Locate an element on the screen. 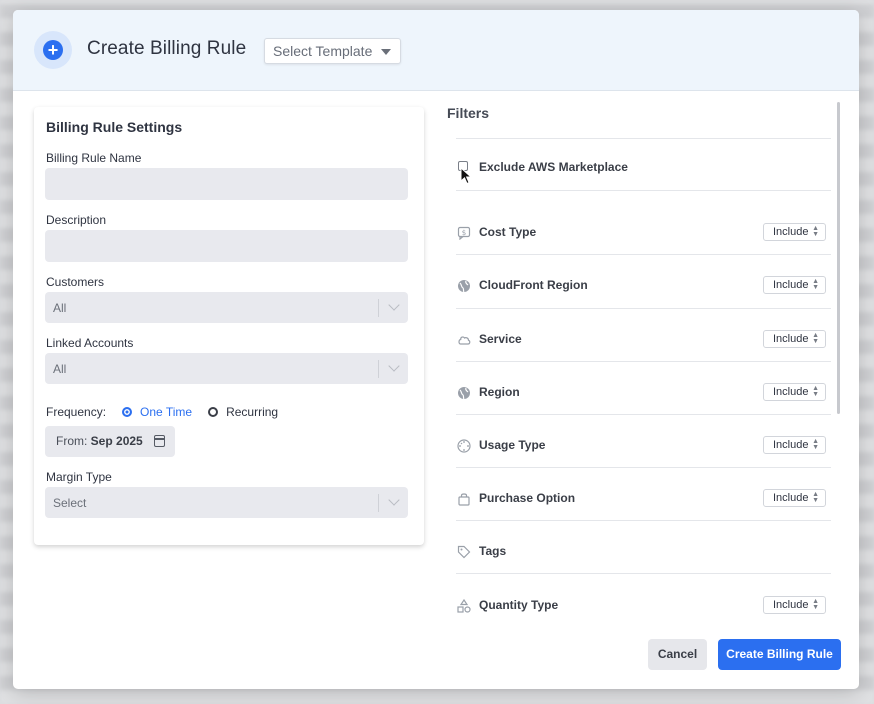 This screenshot has height=704, width=874. create-billing-rule-button: Create Billing Rule is located at coordinates (779, 654).